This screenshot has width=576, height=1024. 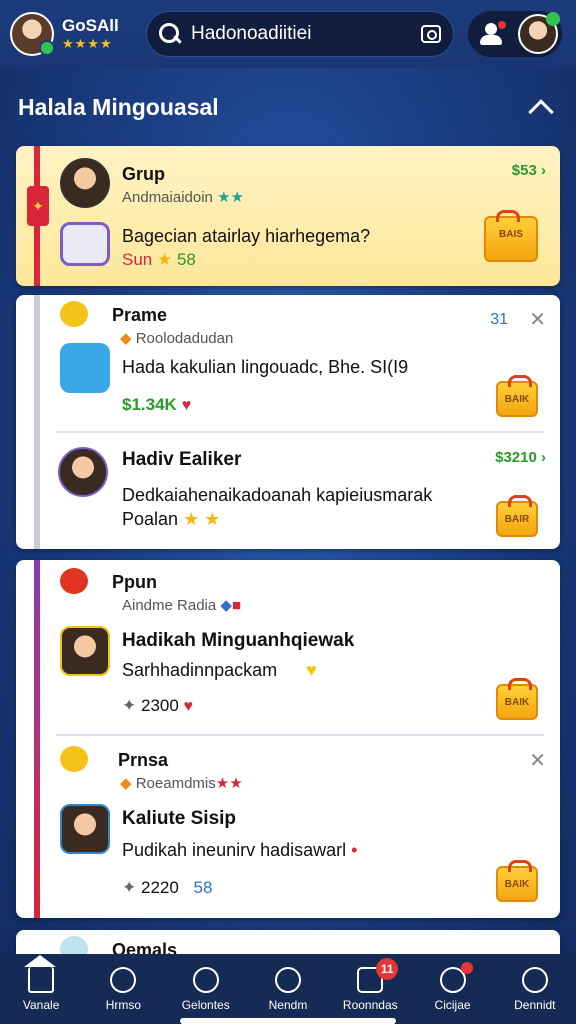 What do you see at coordinates (179, 818) in the screenshot?
I see `entry-name: Kaliute Sisip` at bounding box center [179, 818].